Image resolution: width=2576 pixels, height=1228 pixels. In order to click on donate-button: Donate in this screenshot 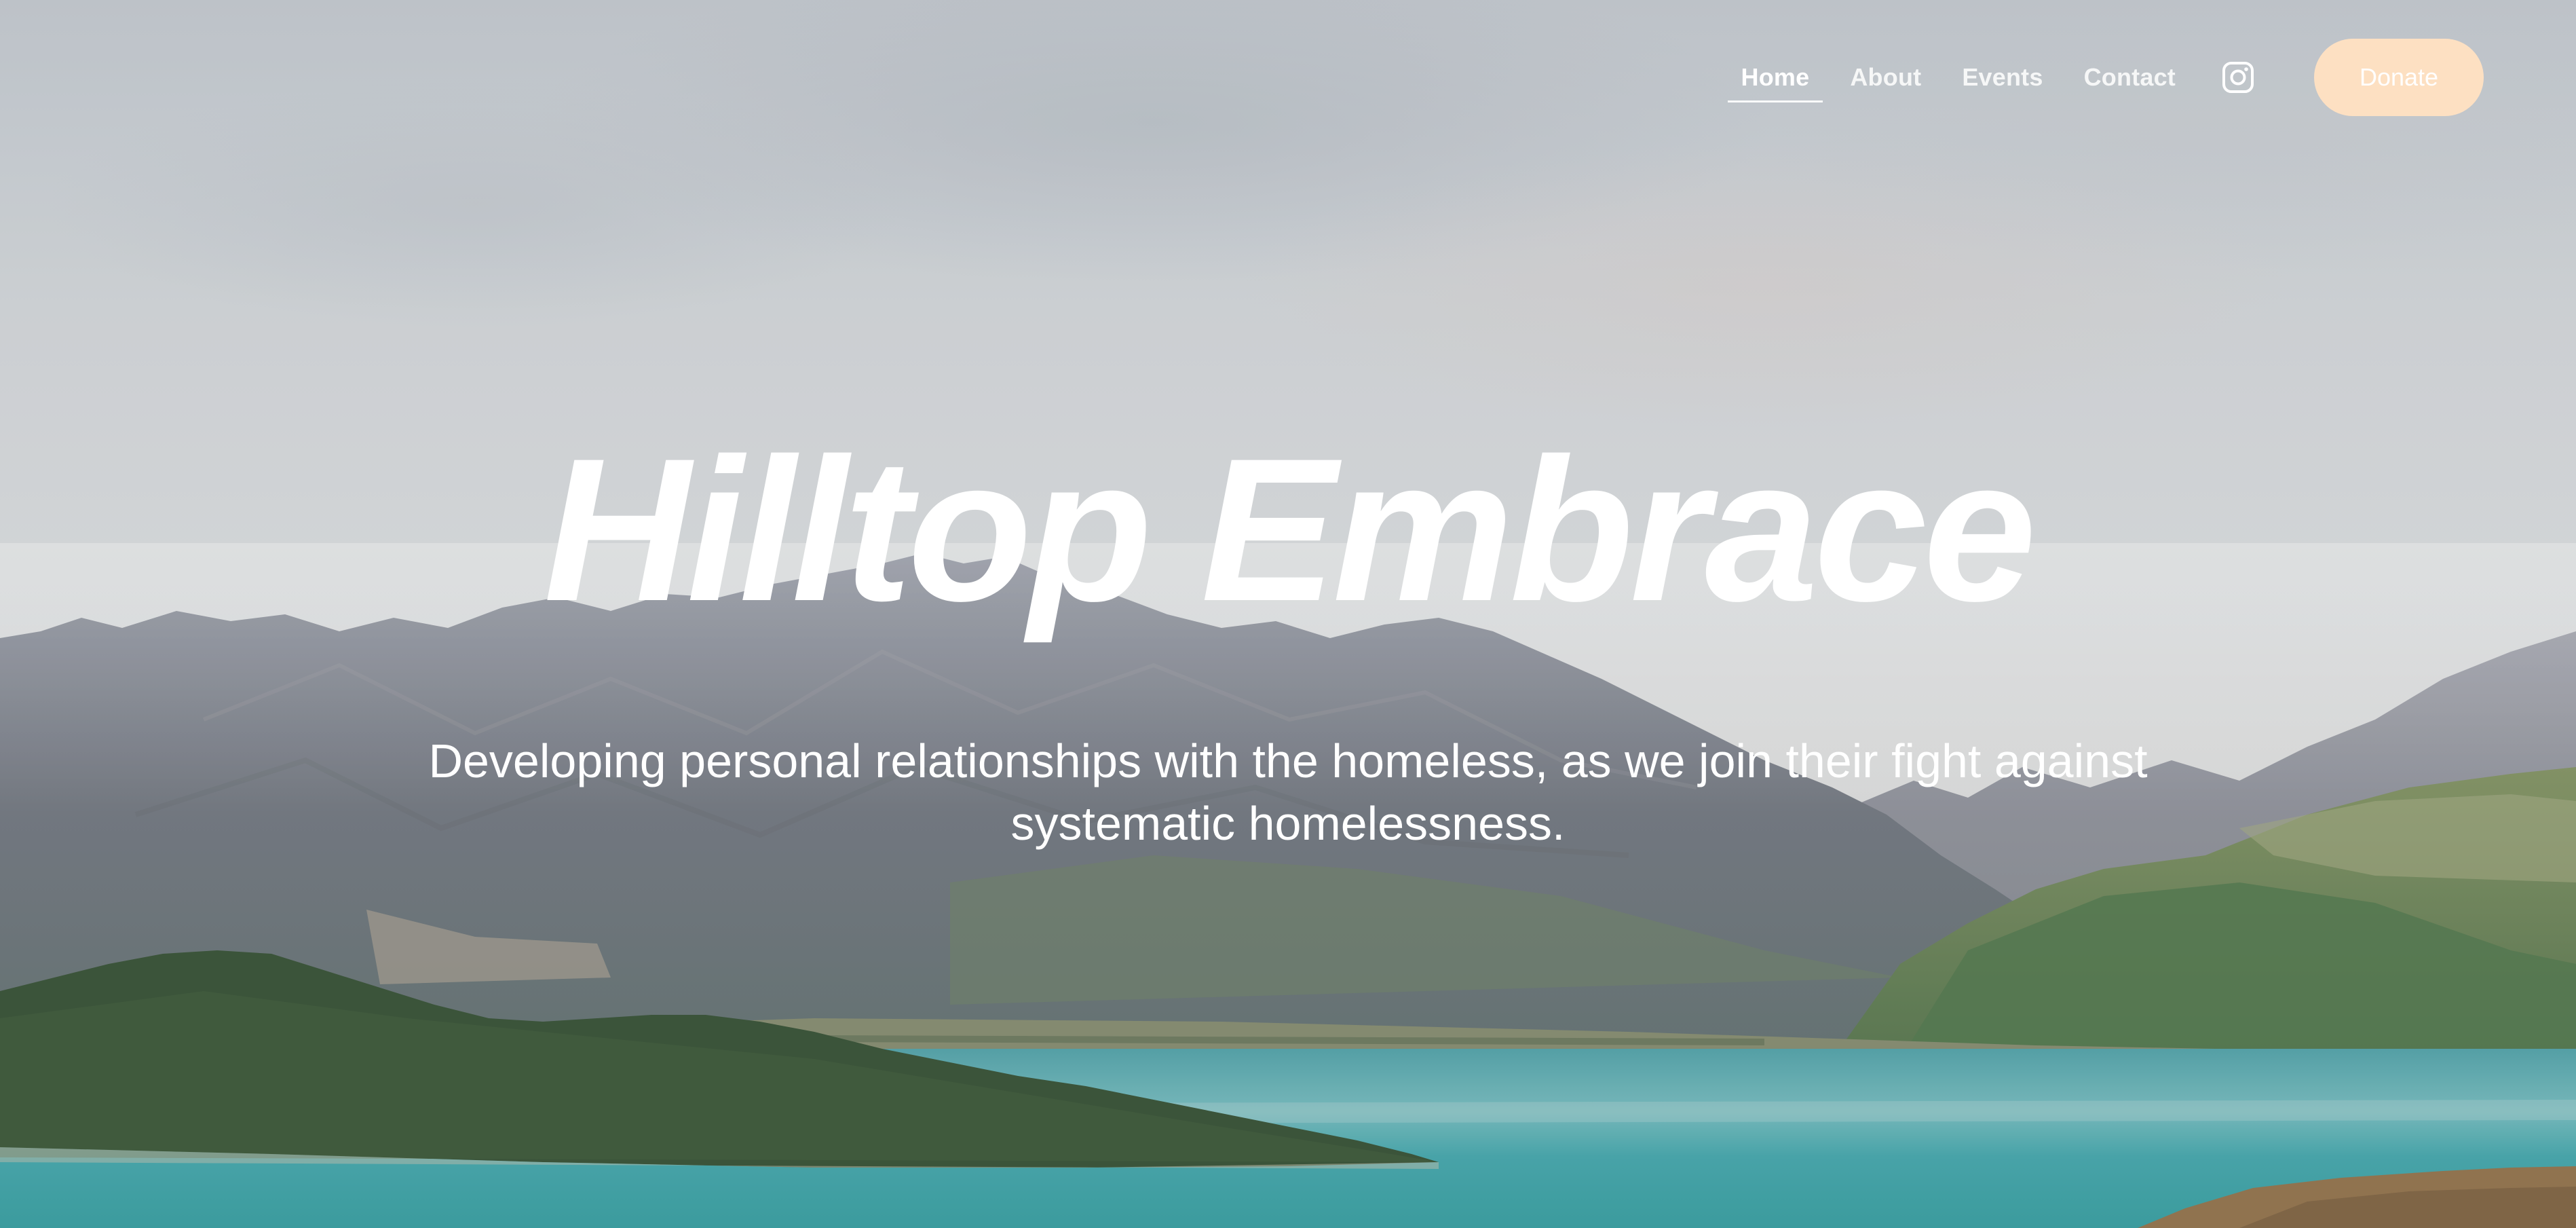, I will do `click(2399, 78)`.